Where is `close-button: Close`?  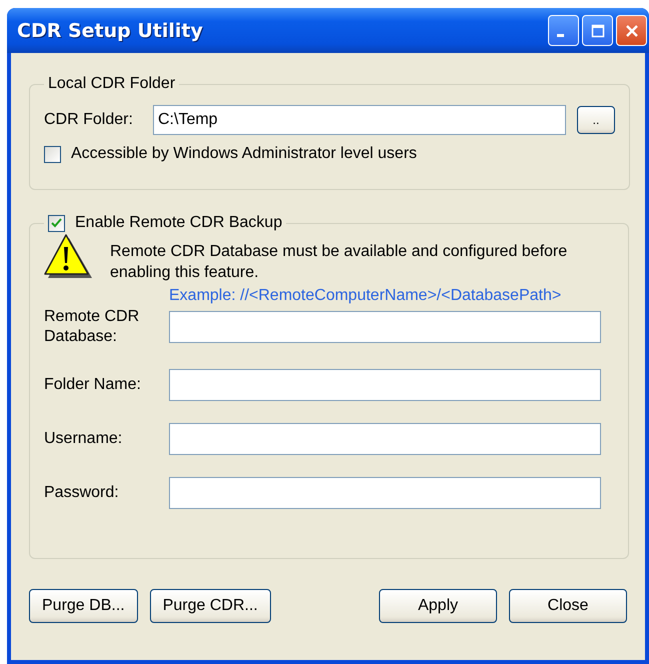
close-button: Close is located at coordinates (568, 606).